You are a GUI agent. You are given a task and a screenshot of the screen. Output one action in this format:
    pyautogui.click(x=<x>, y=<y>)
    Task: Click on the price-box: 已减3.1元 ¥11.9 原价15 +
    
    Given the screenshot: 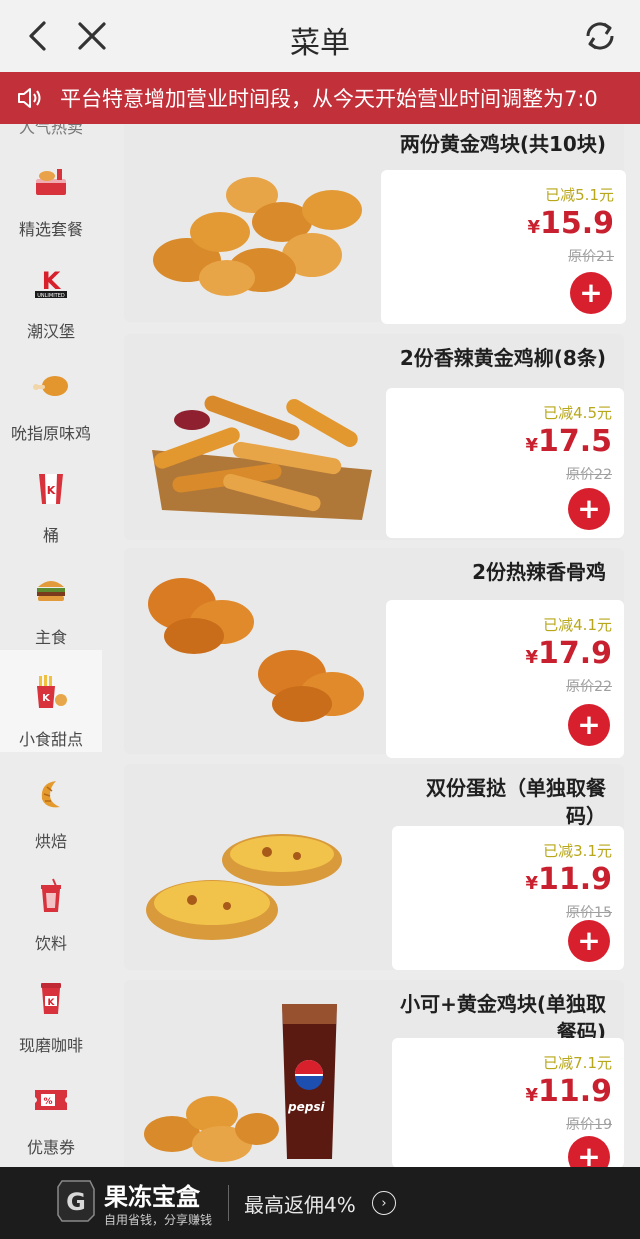 What is the action you would take?
    pyautogui.click(x=508, y=898)
    